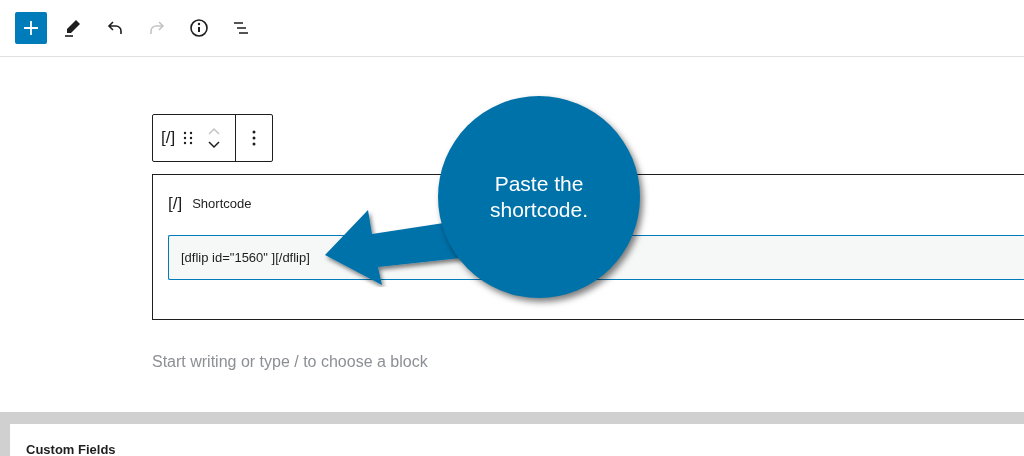 The width and height of the screenshot is (1024, 456). Describe the element at coordinates (168, 138) in the screenshot. I see `block-type-button: [/]` at that location.